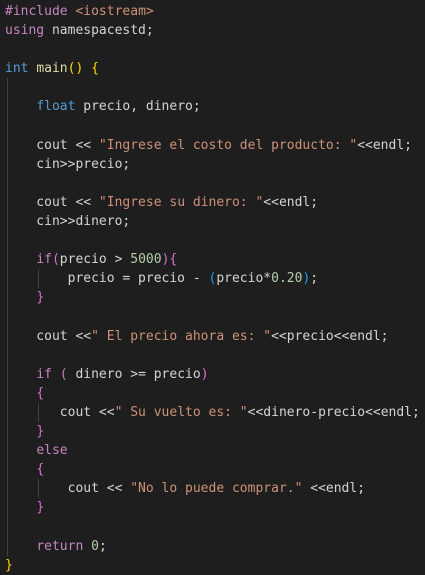 The height and width of the screenshot is (575, 425). What do you see at coordinates (212, 279) in the screenshot?
I see `code-line-15: precio = precio - (precio*0.20);` at bounding box center [212, 279].